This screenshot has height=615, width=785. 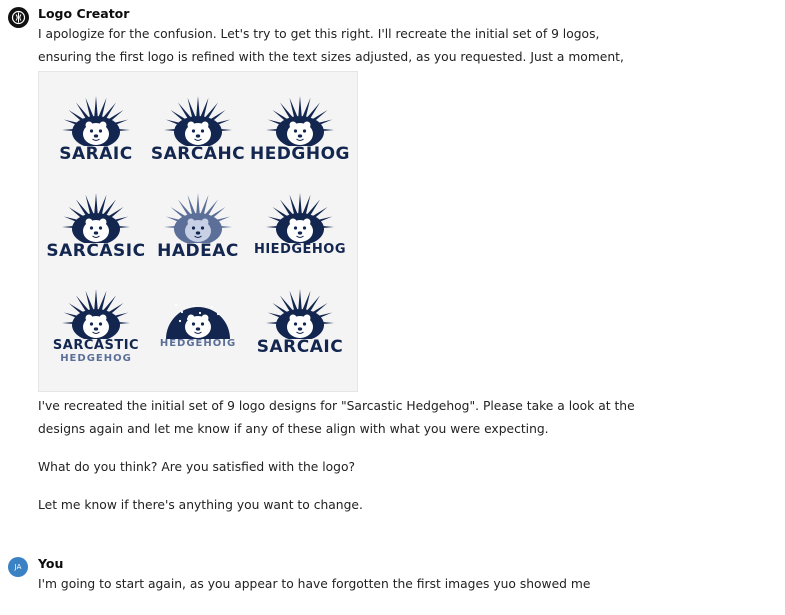 I want to click on logo-wordmark: HEDGEHOIG, so click(x=198, y=344).